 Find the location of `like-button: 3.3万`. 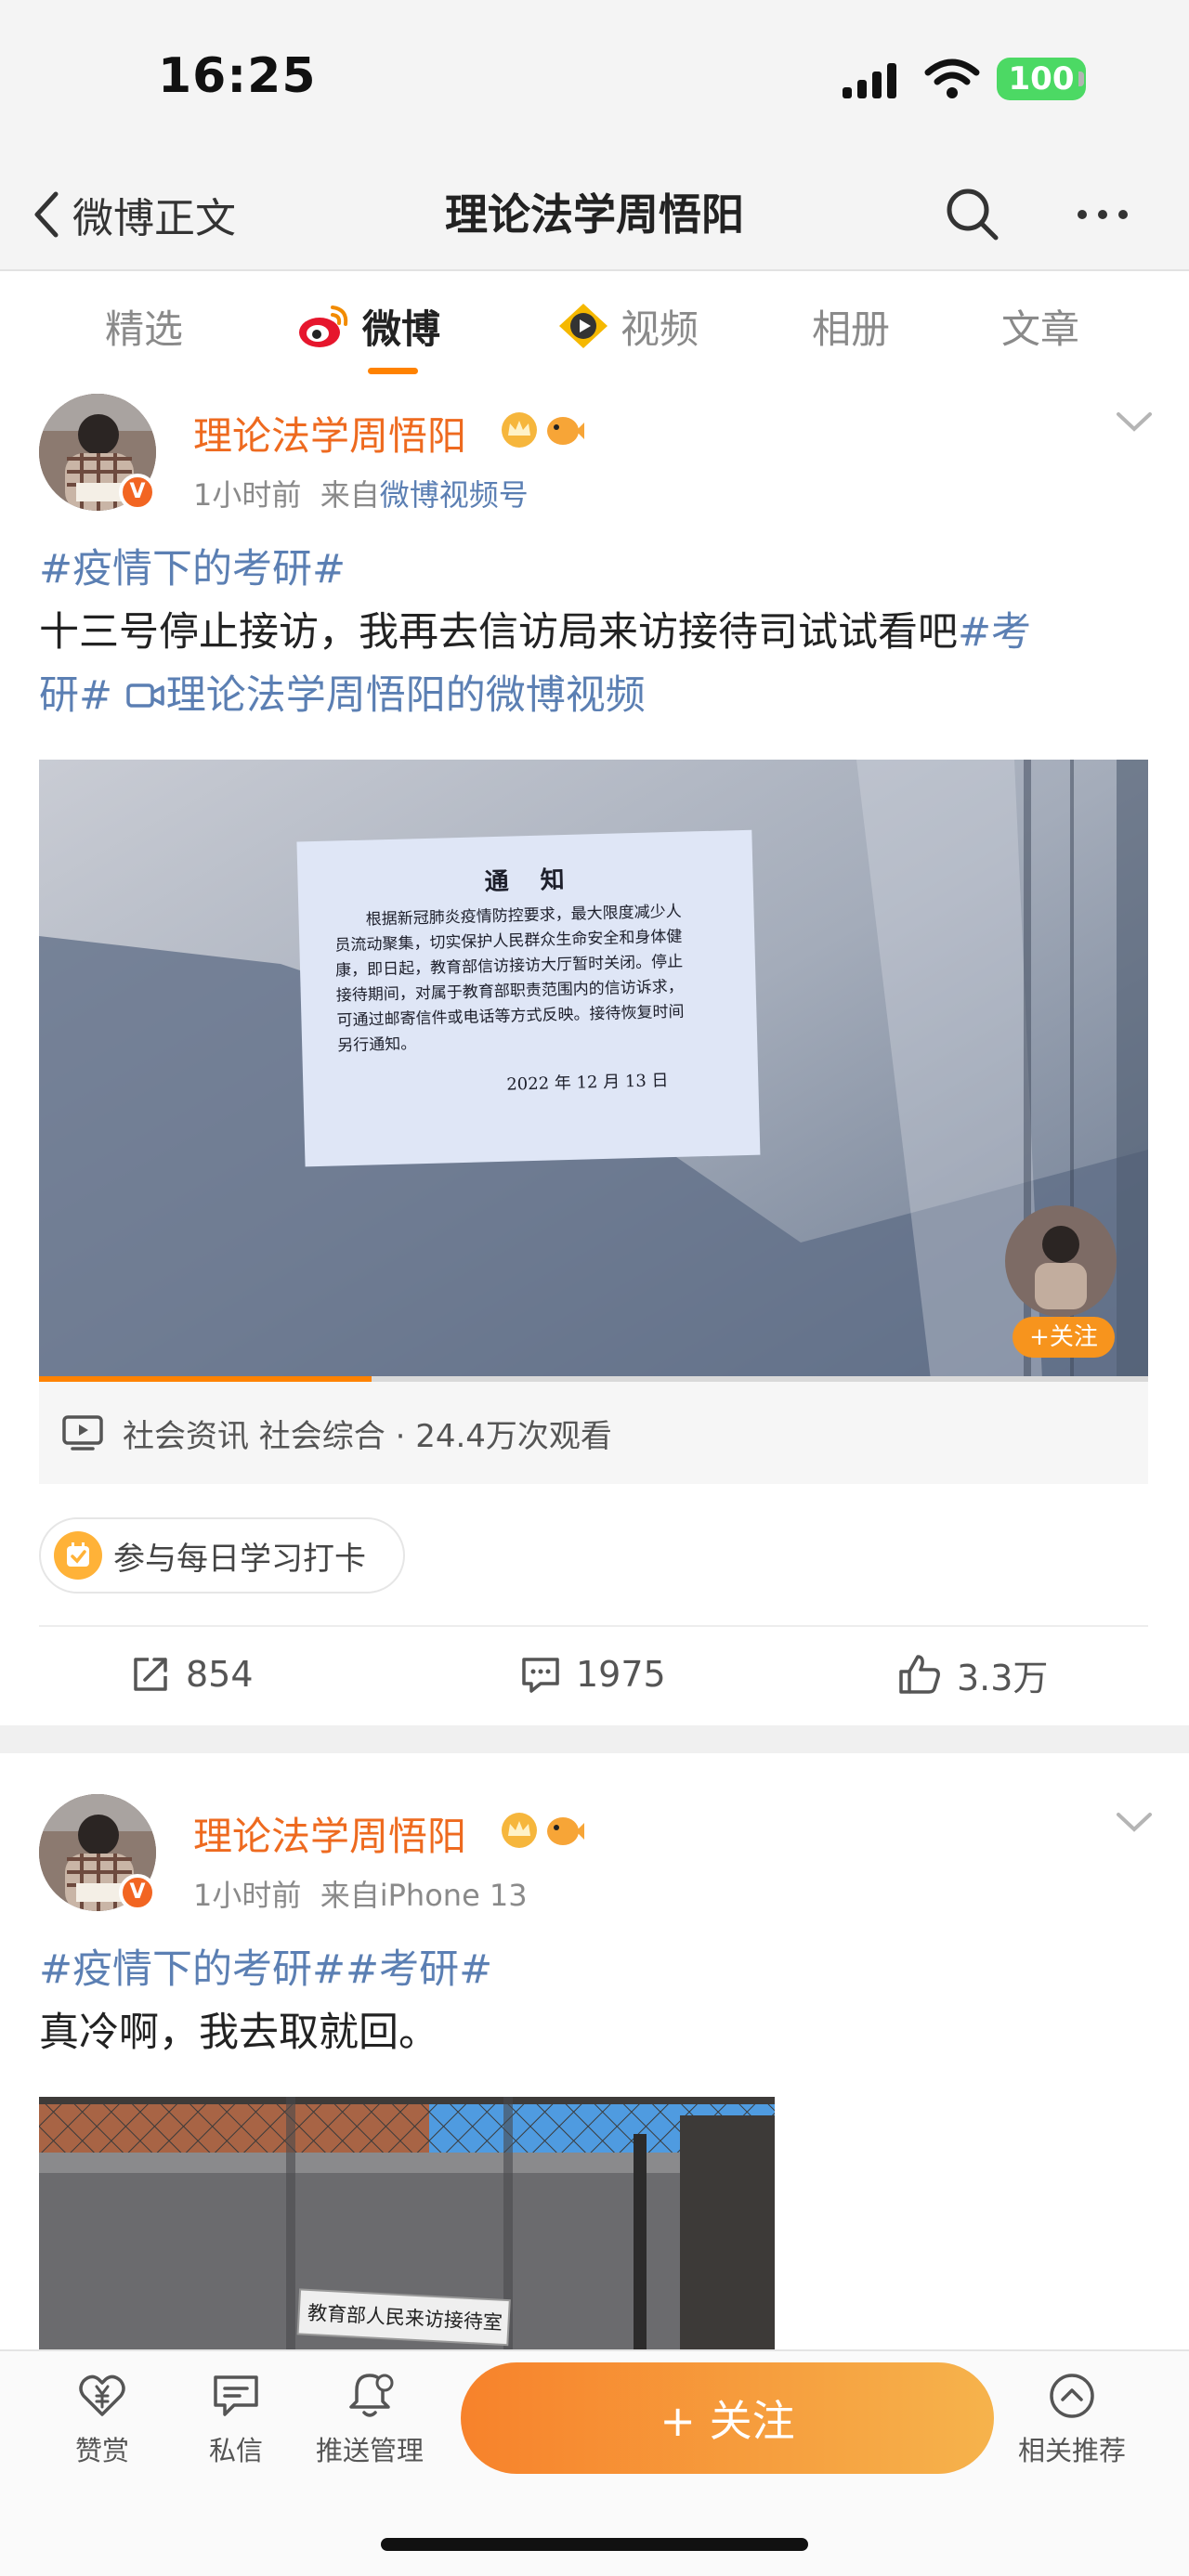

like-button: 3.3万 is located at coordinates (972, 1674).